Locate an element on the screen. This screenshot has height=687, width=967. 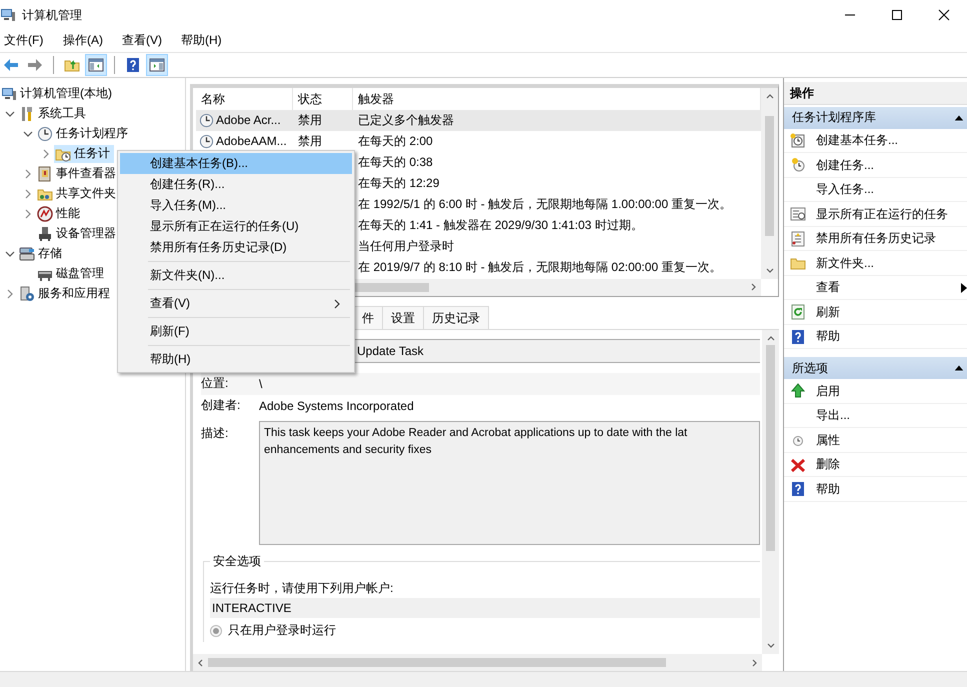
menu-item: 显示所有正在运行的任务(U) is located at coordinates (236, 226).